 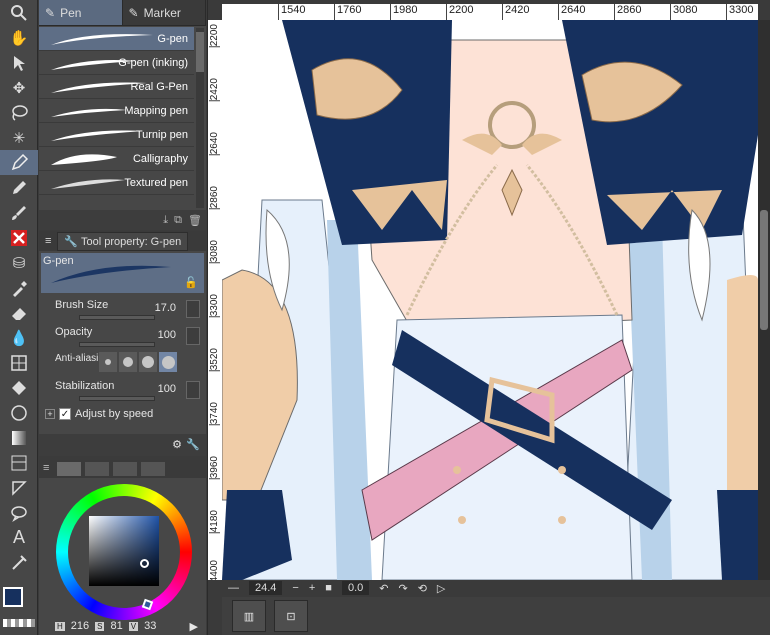 What do you see at coordinates (122, 308) in the screenshot?
I see `brush-size-row: Brush Size 17.0` at bounding box center [122, 308].